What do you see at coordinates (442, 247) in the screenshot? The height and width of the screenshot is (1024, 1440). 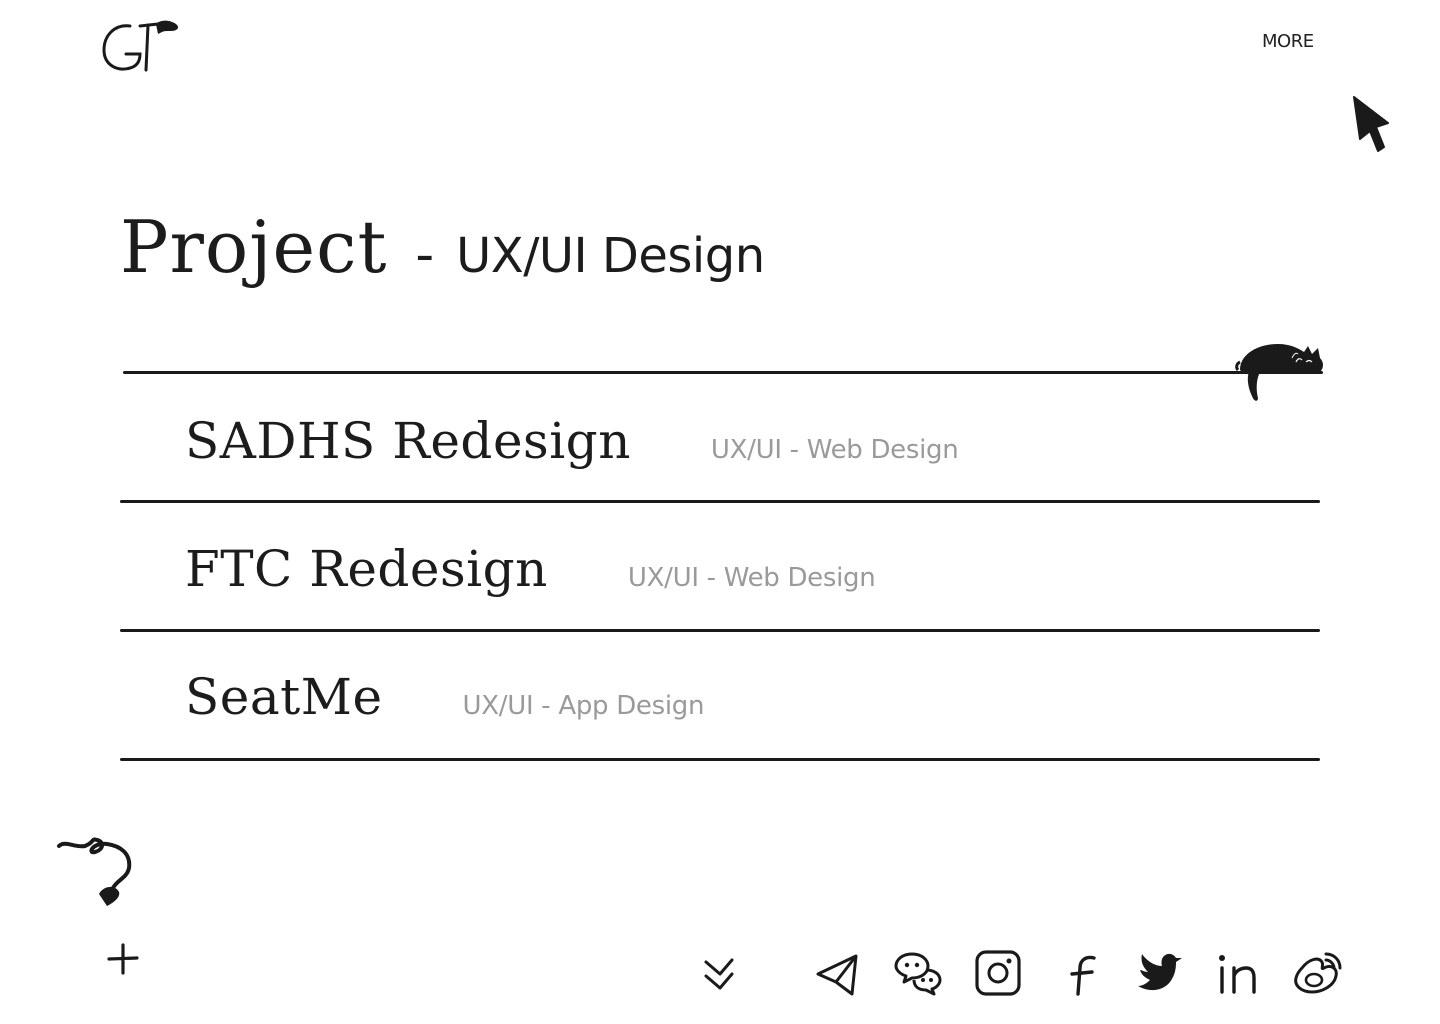 I see `page-title: Project - UX/UI Design` at bounding box center [442, 247].